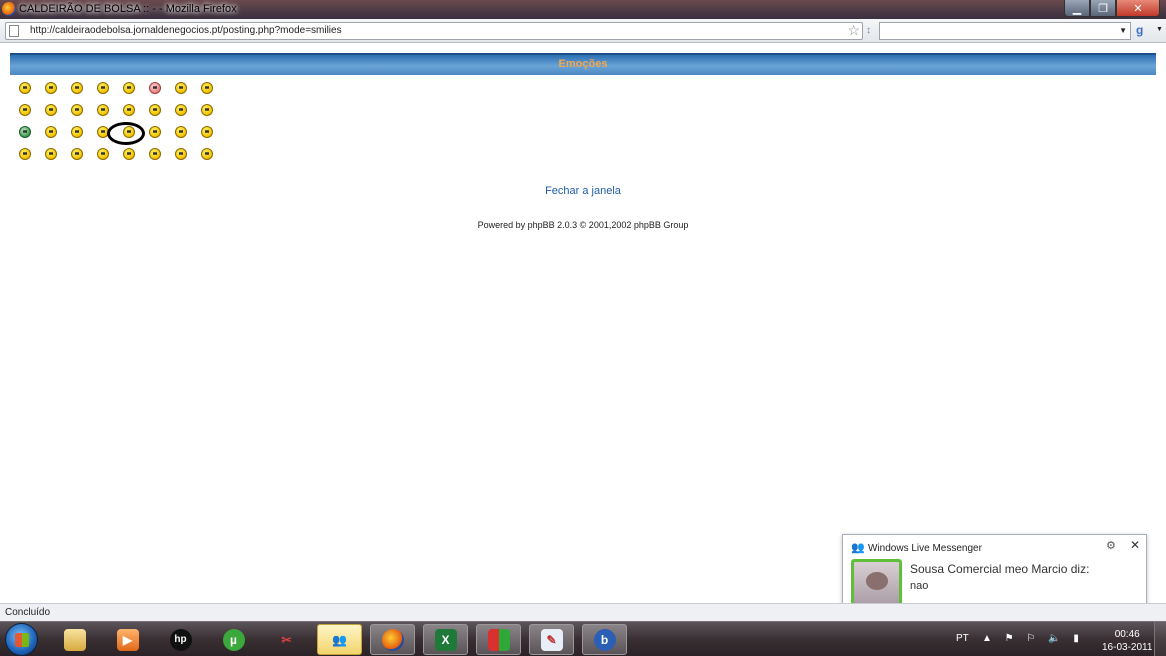 Image resolution: width=1166 pixels, height=656 pixels. Describe the element at coordinates (1123, 30) in the screenshot. I see `chevron-down-icon: ▼` at that location.